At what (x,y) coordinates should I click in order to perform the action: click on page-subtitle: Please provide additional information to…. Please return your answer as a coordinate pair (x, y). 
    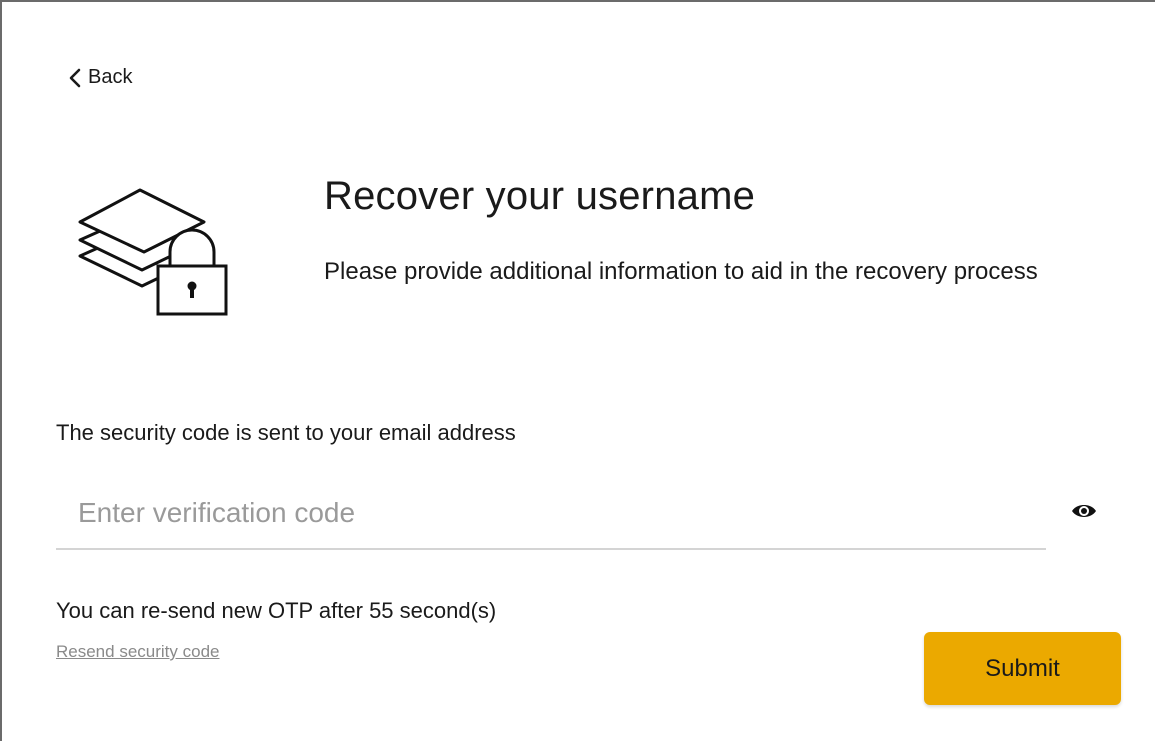
    Looking at the image, I should click on (681, 271).